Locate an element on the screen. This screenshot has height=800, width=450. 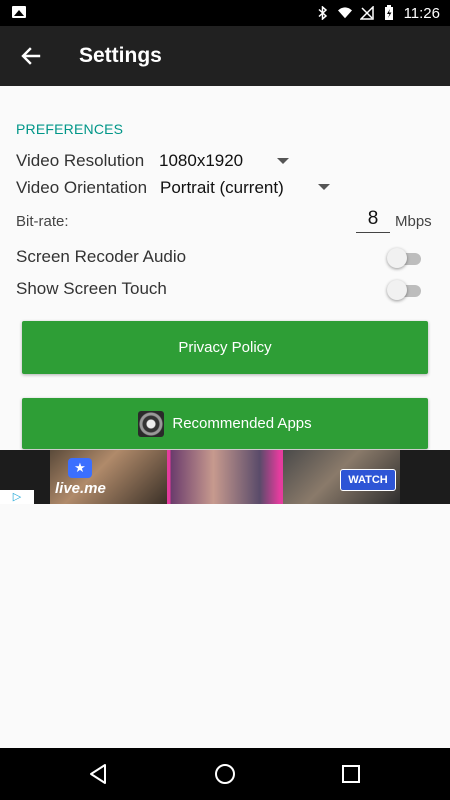
screen-audio-label: Screen Recoder Audio is located at coordinates (101, 256).